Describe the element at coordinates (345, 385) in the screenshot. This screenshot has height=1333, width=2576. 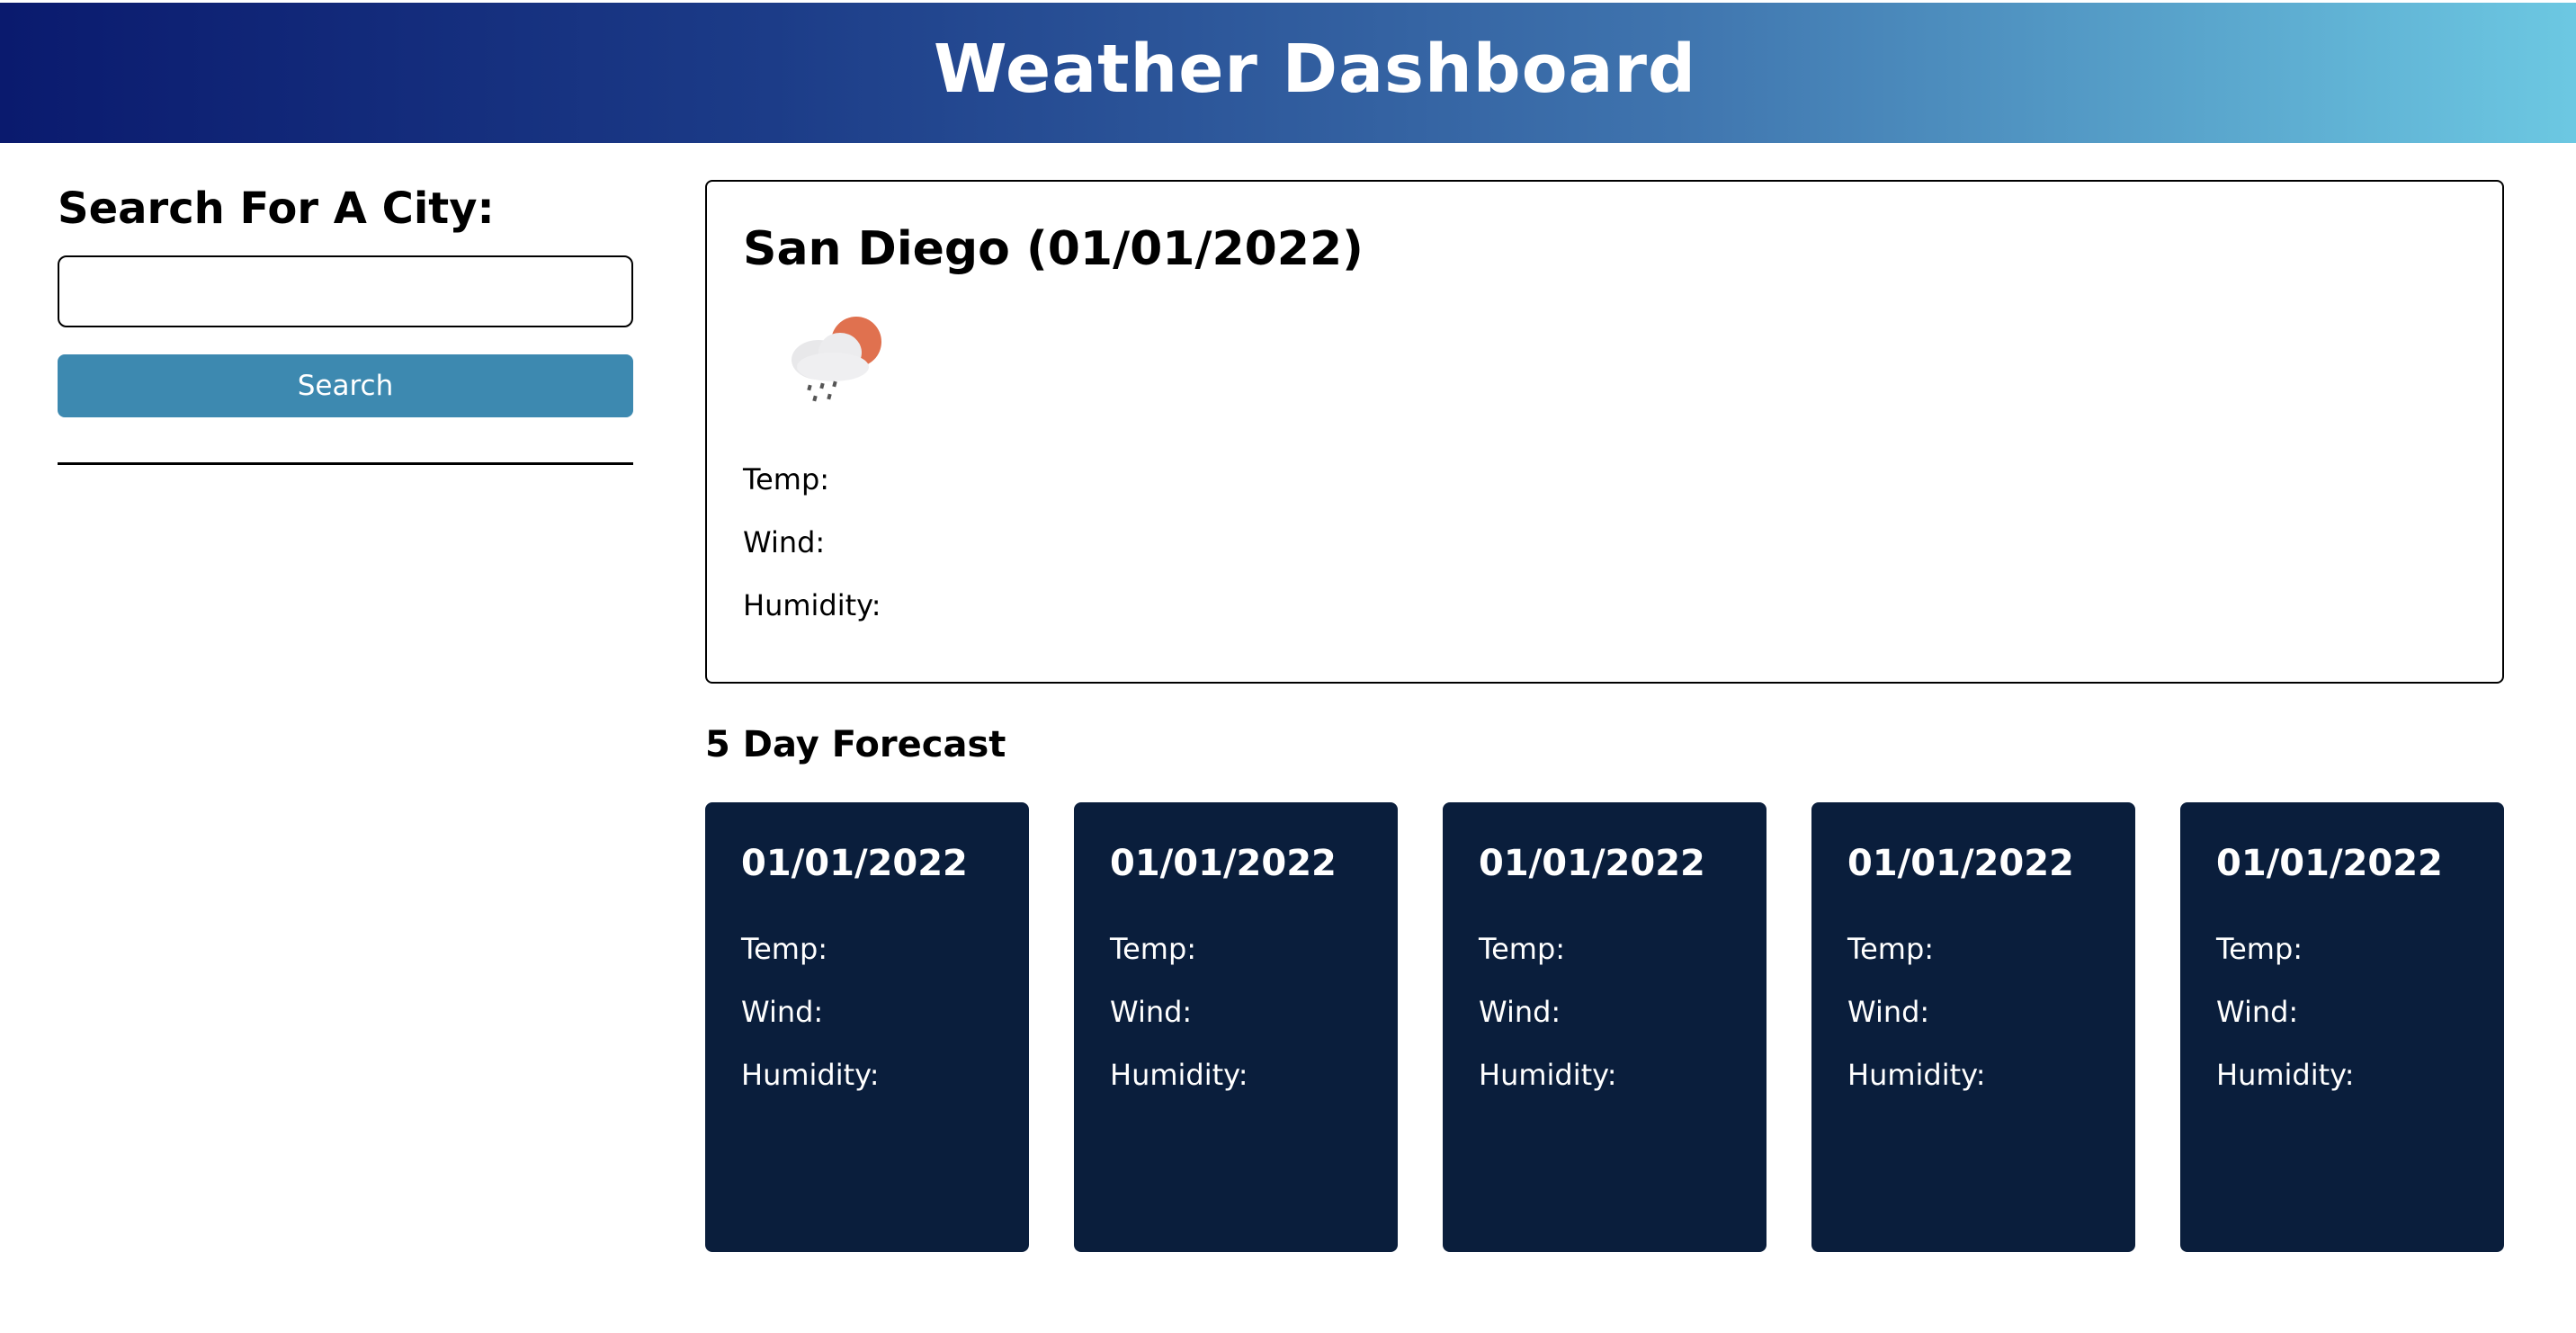
I see `search-button: Search` at that location.